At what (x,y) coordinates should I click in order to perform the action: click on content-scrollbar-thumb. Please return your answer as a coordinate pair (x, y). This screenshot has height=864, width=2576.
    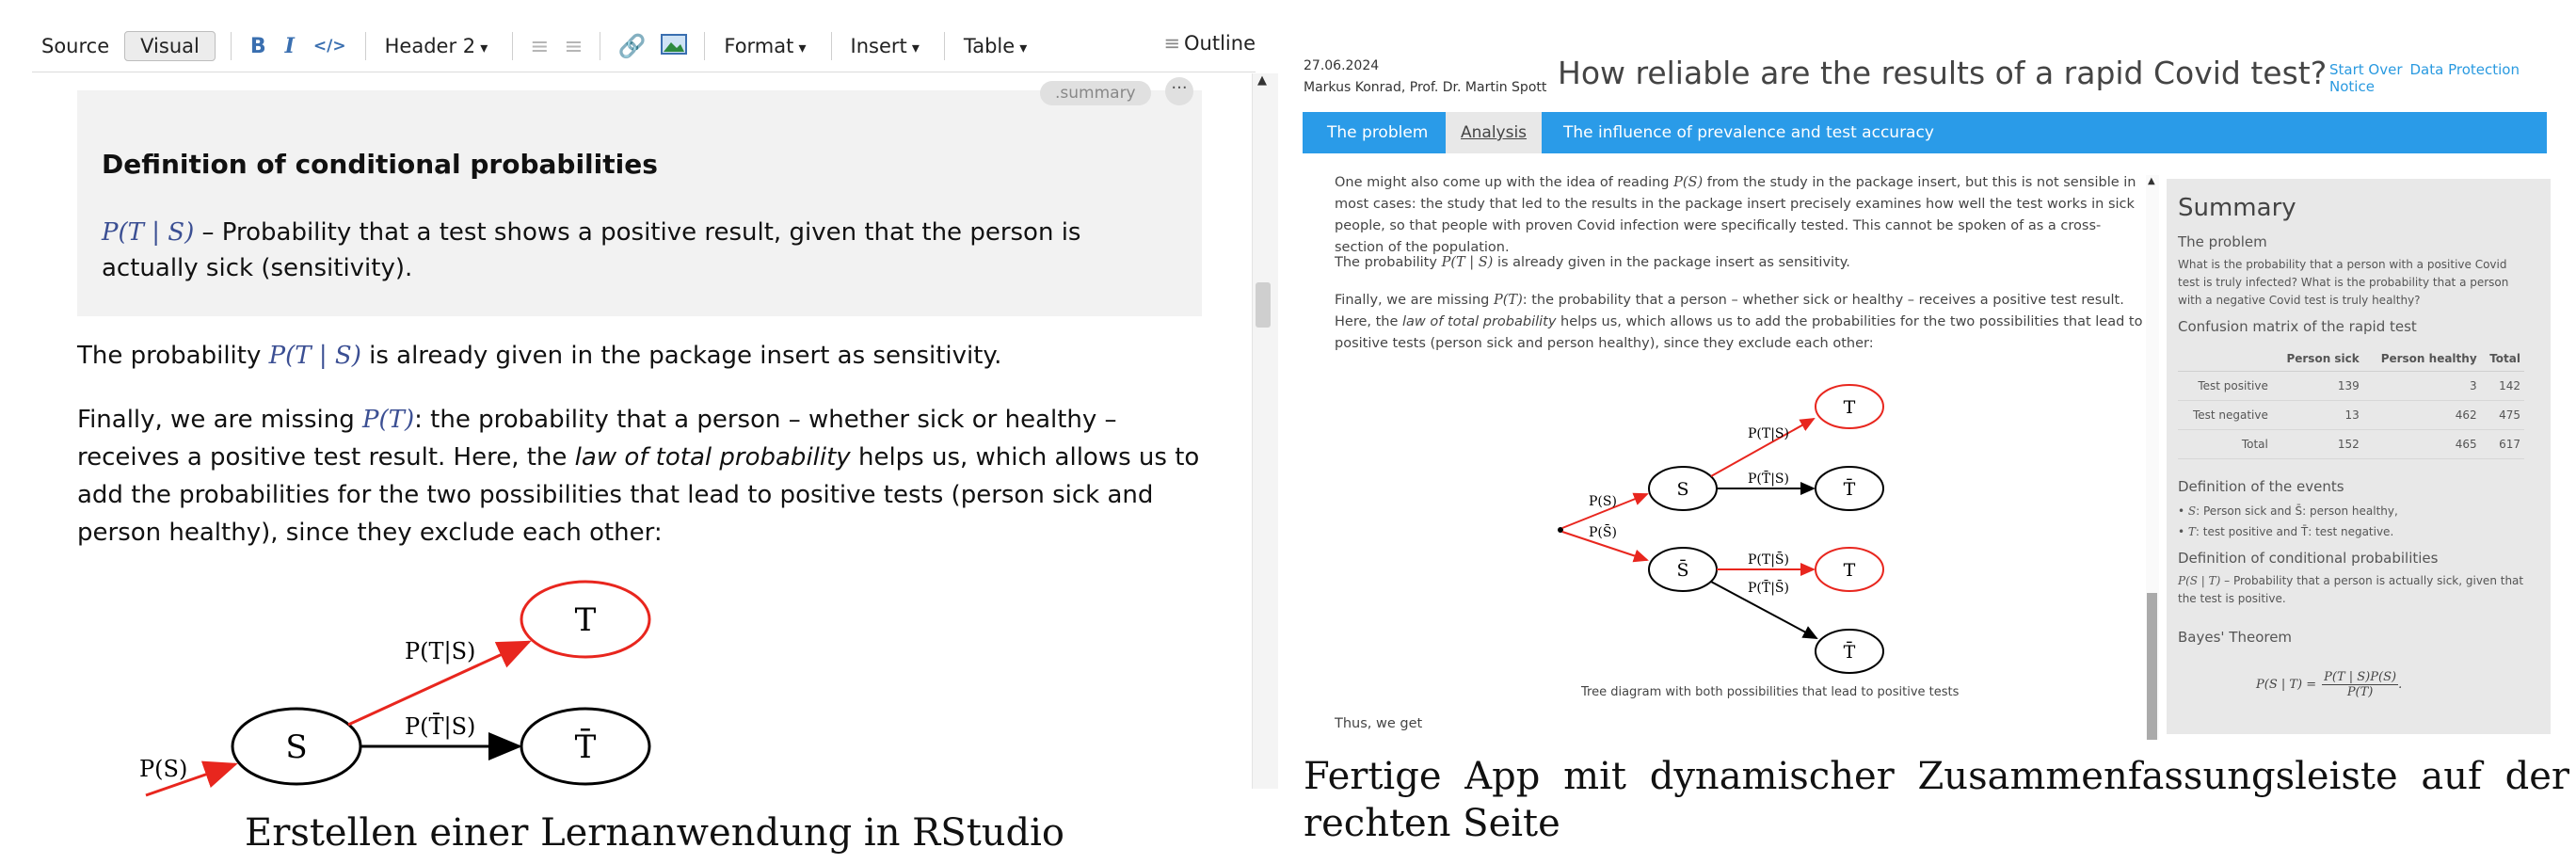
    Looking at the image, I should click on (2152, 666).